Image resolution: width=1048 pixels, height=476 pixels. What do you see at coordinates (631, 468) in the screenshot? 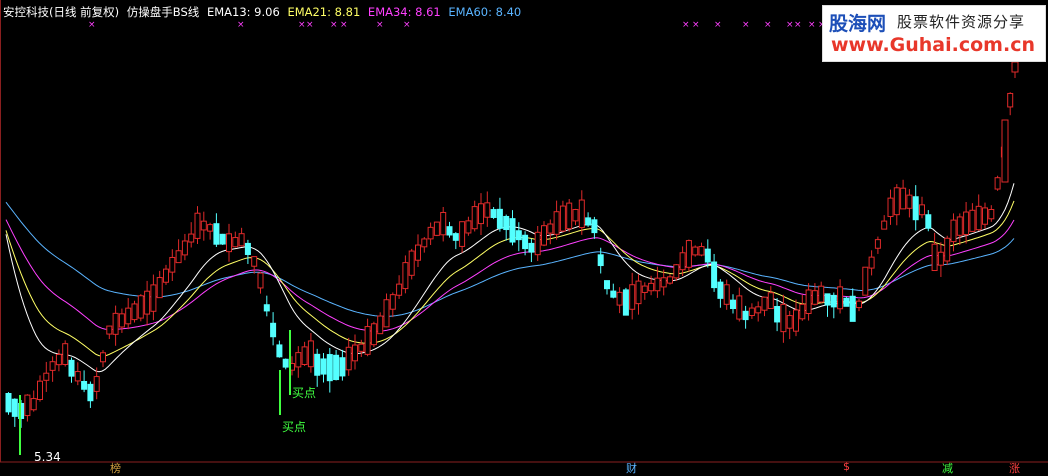
I see `marker-cai: 财` at bounding box center [631, 468].